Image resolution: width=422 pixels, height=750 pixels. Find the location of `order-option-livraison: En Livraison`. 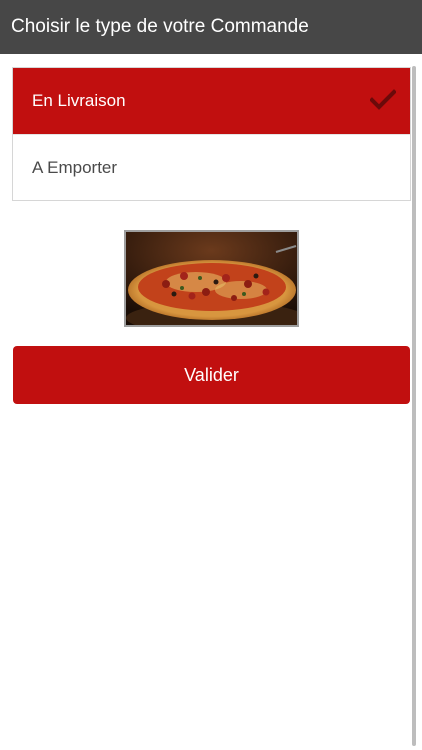

order-option-livraison: En Livraison is located at coordinates (211, 101).